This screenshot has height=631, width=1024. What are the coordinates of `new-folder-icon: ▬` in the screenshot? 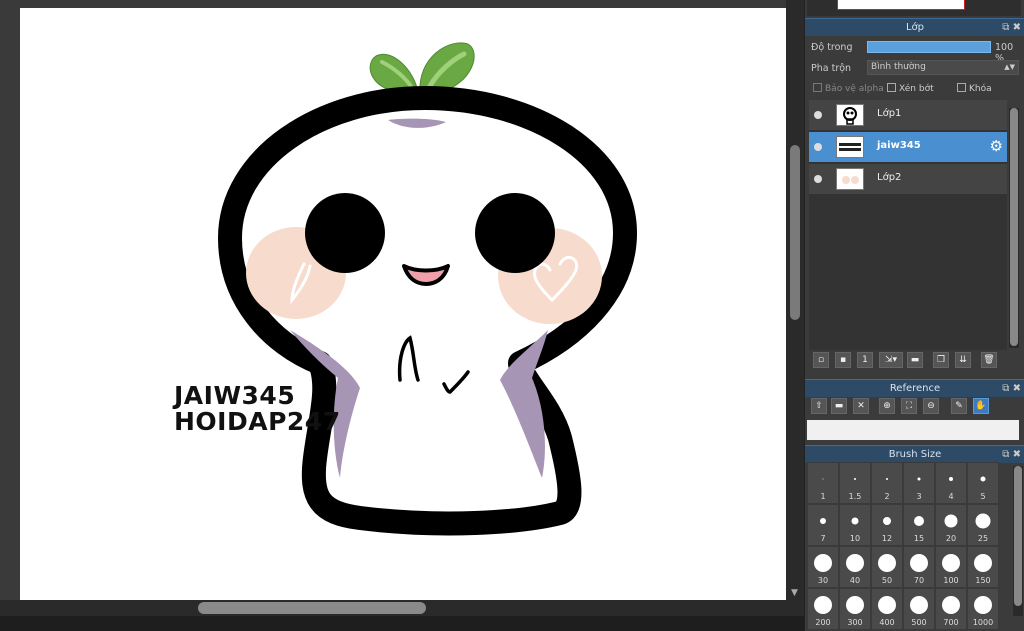 It's located at (915, 360).